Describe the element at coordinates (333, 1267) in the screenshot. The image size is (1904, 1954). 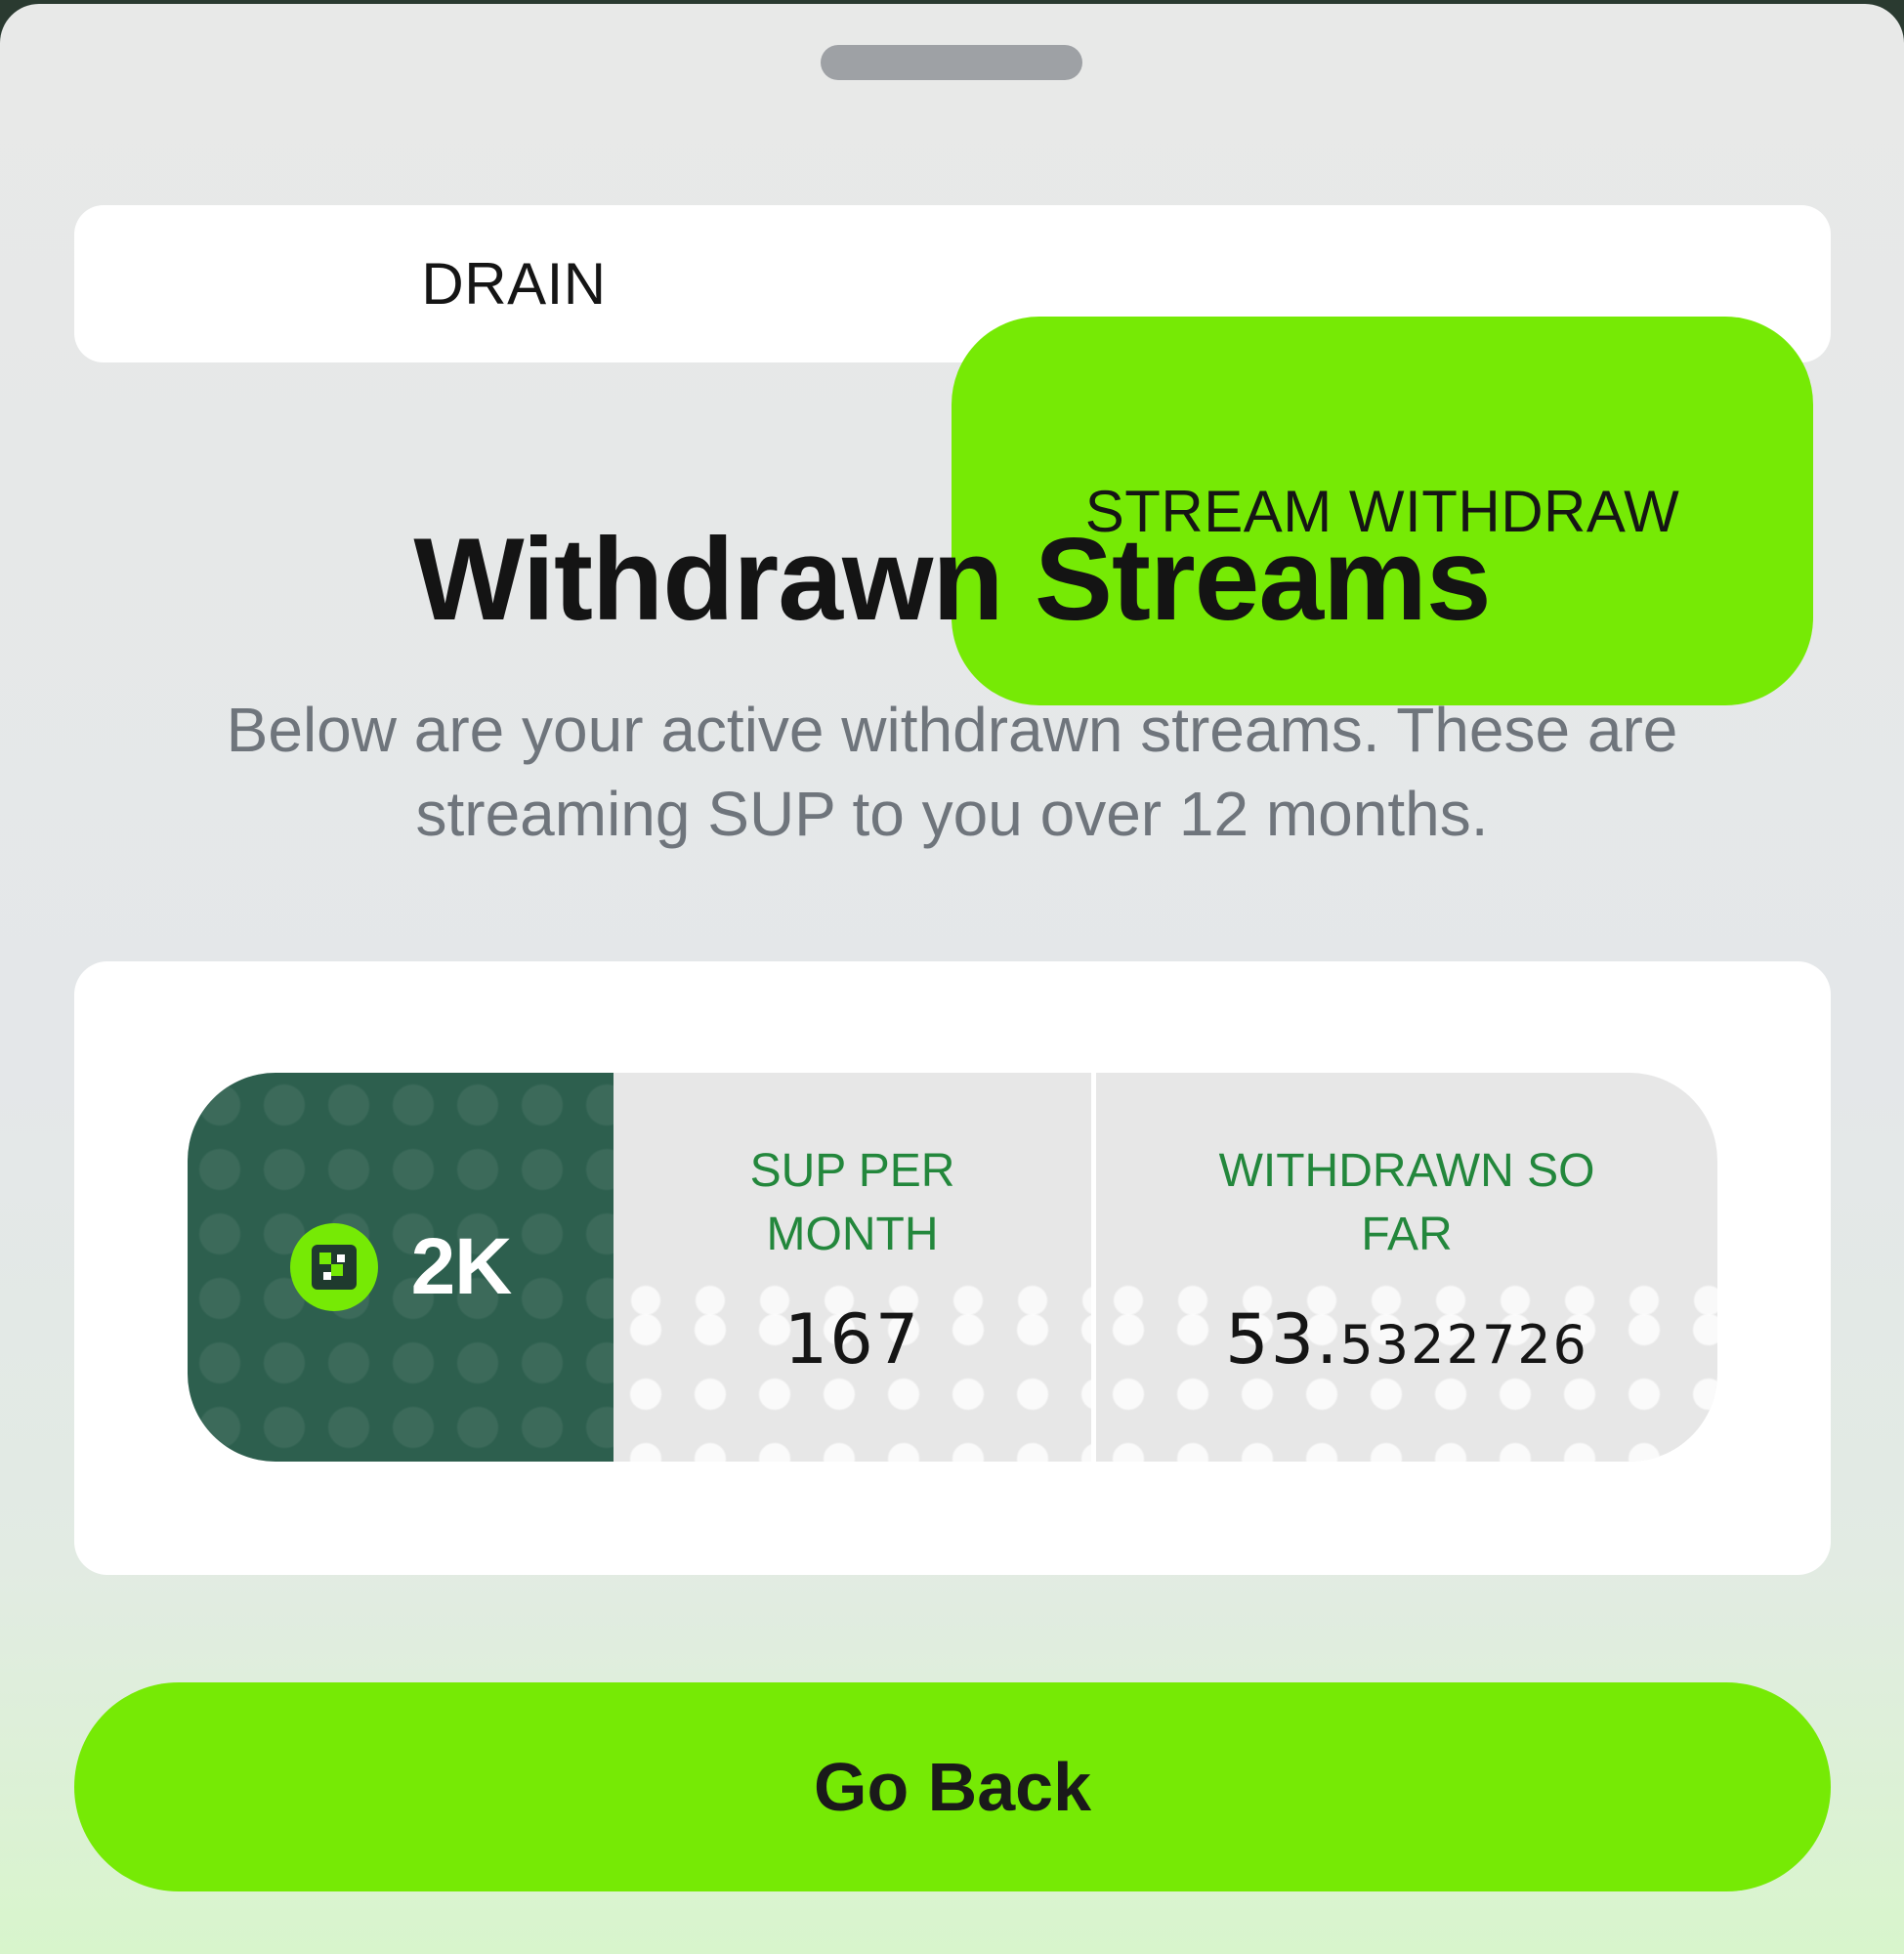
I see `sup-token-icon` at that location.